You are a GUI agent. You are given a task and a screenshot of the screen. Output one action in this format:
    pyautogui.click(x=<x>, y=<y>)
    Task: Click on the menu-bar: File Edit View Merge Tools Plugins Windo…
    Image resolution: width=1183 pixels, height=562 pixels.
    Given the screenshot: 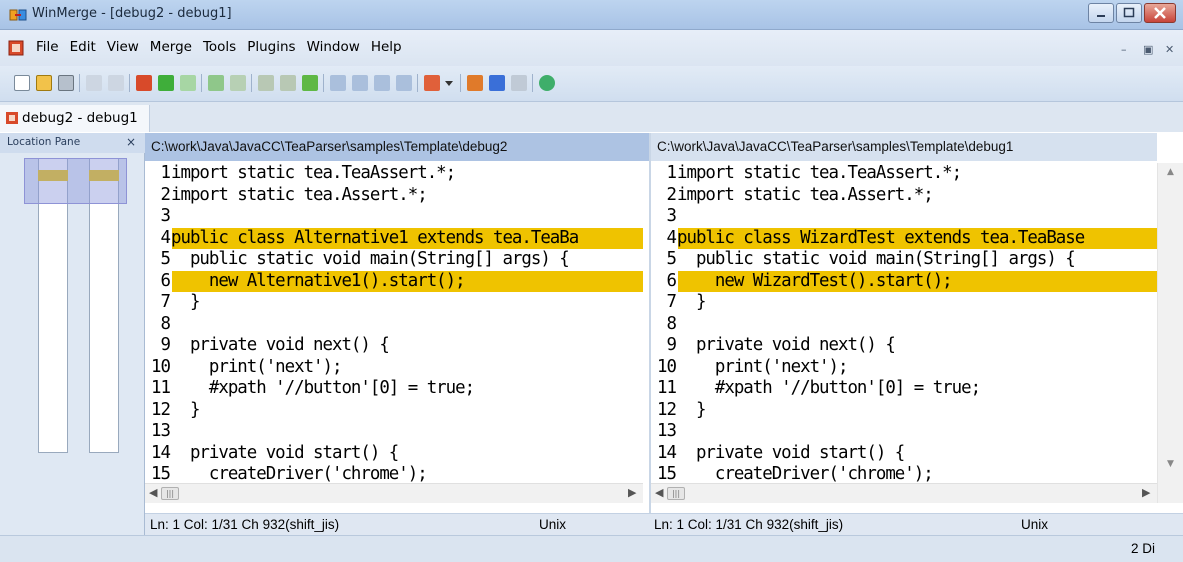 What is the action you would take?
    pyautogui.click(x=591, y=49)
    